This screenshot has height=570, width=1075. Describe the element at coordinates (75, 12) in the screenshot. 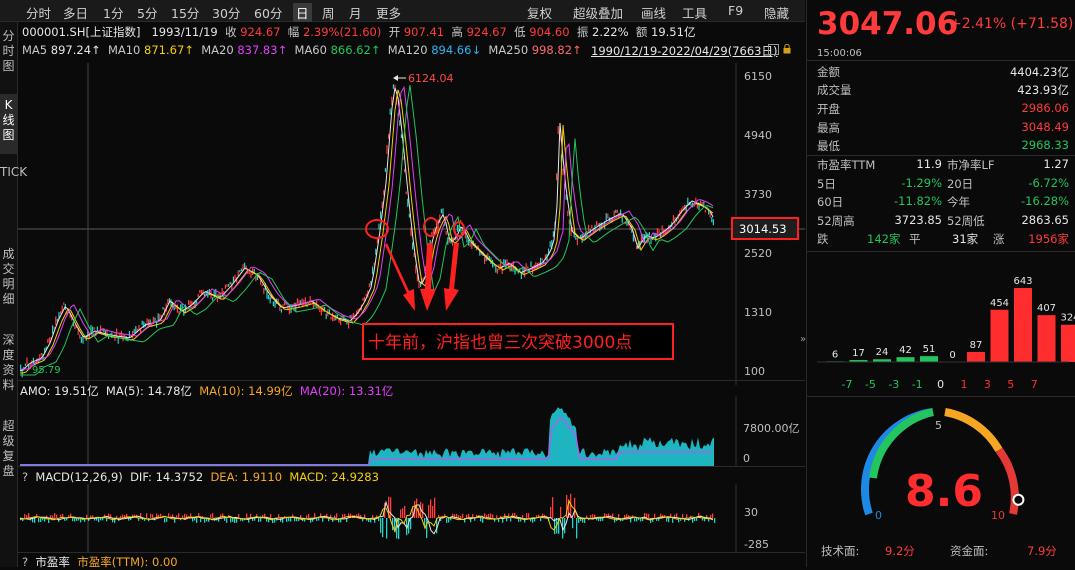

I see `period-tab: 多日` at that location.